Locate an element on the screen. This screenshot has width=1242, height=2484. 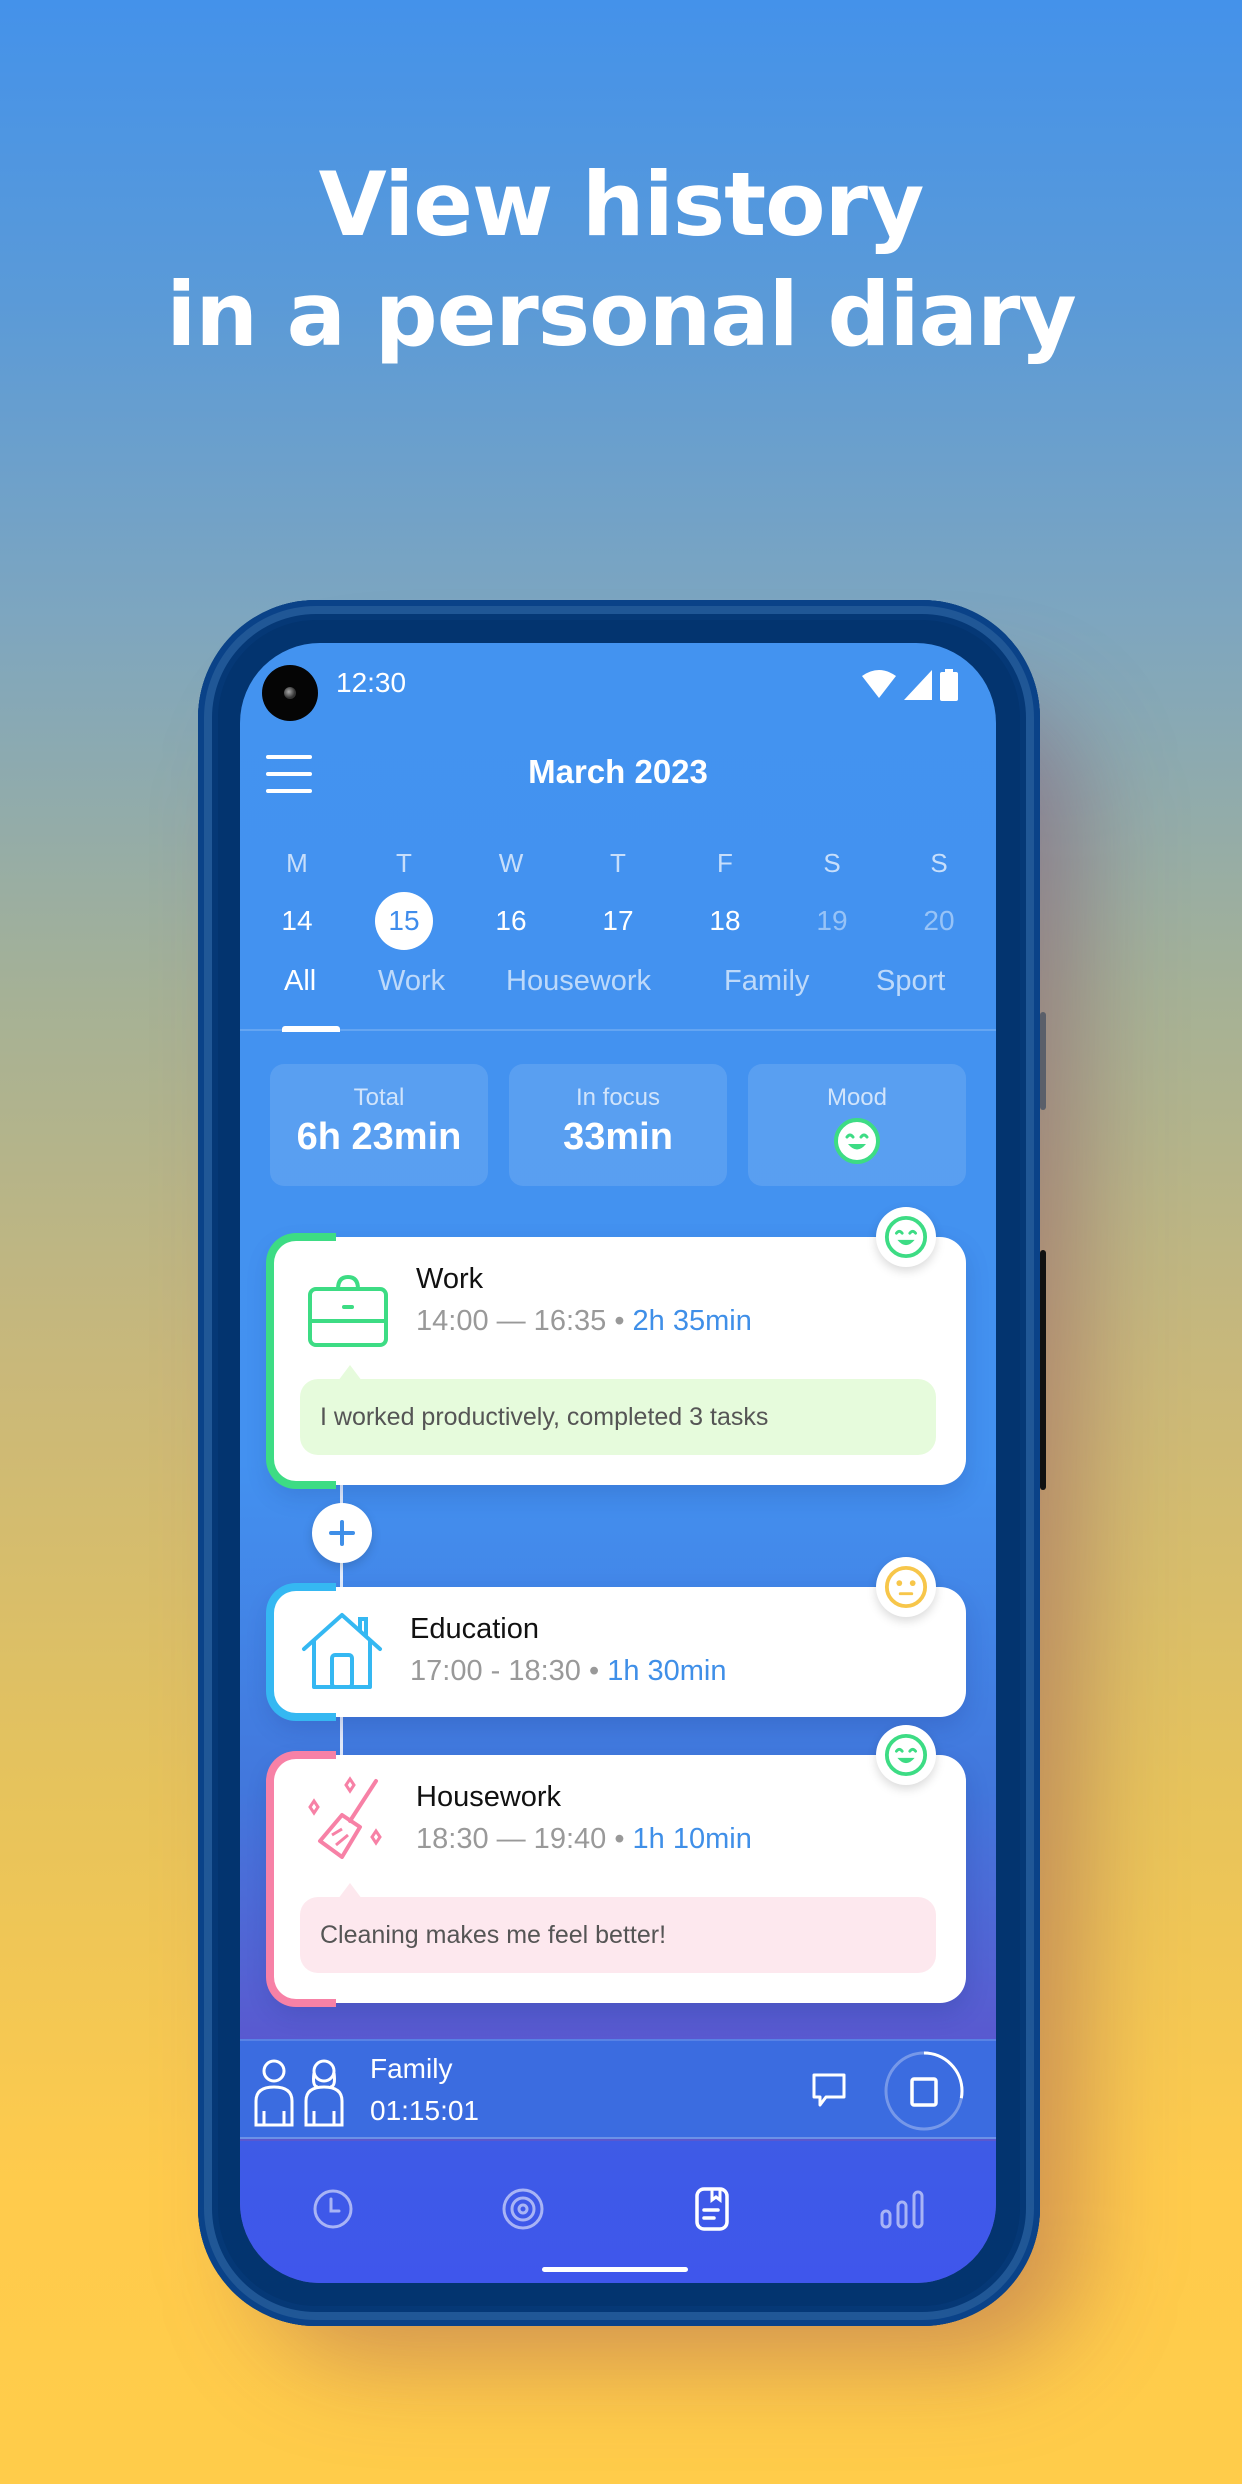
now-tracking-bar: Family 01:15:01 is located at coordinates (618, 2089).